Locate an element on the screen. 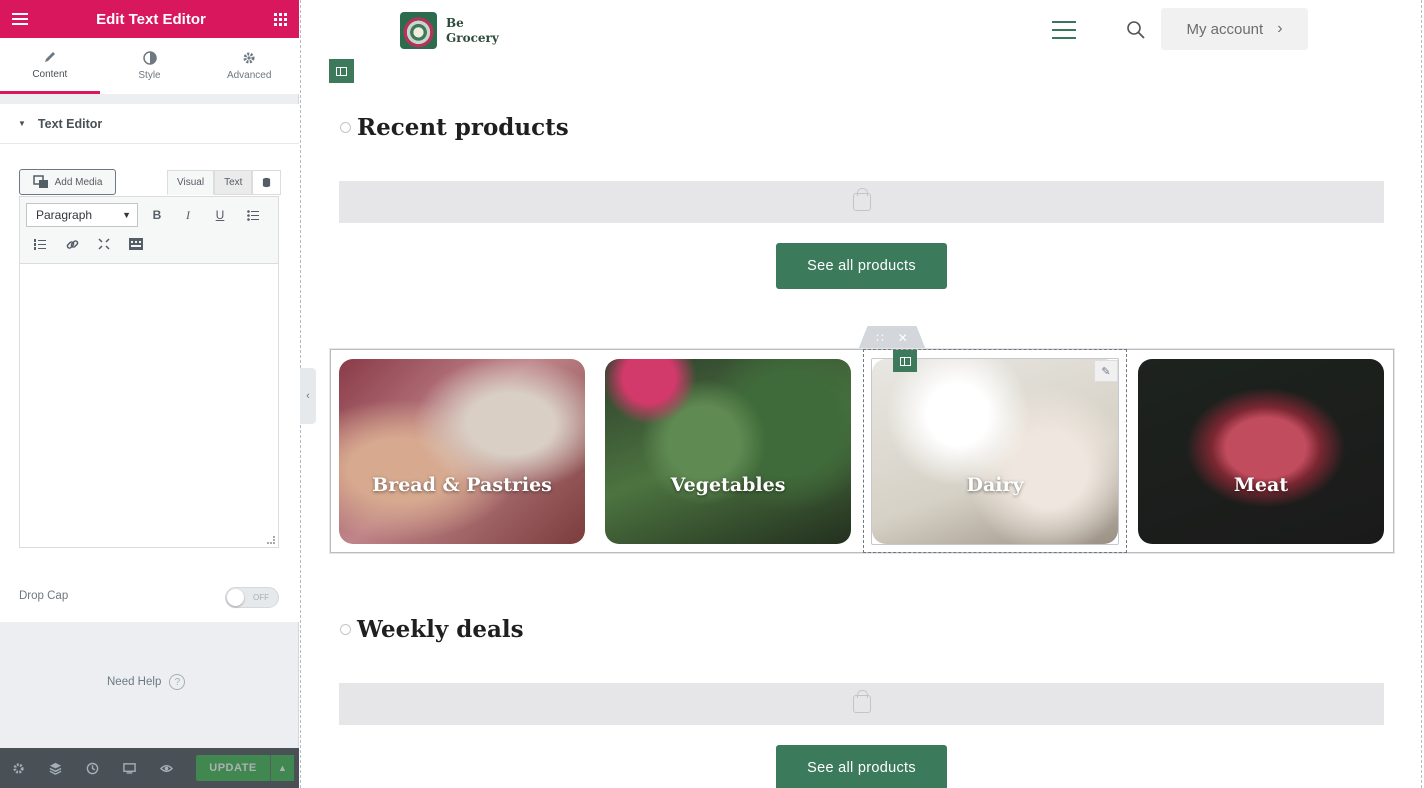  need-help-link: Need Help ? is located at coordinates (146, 682).